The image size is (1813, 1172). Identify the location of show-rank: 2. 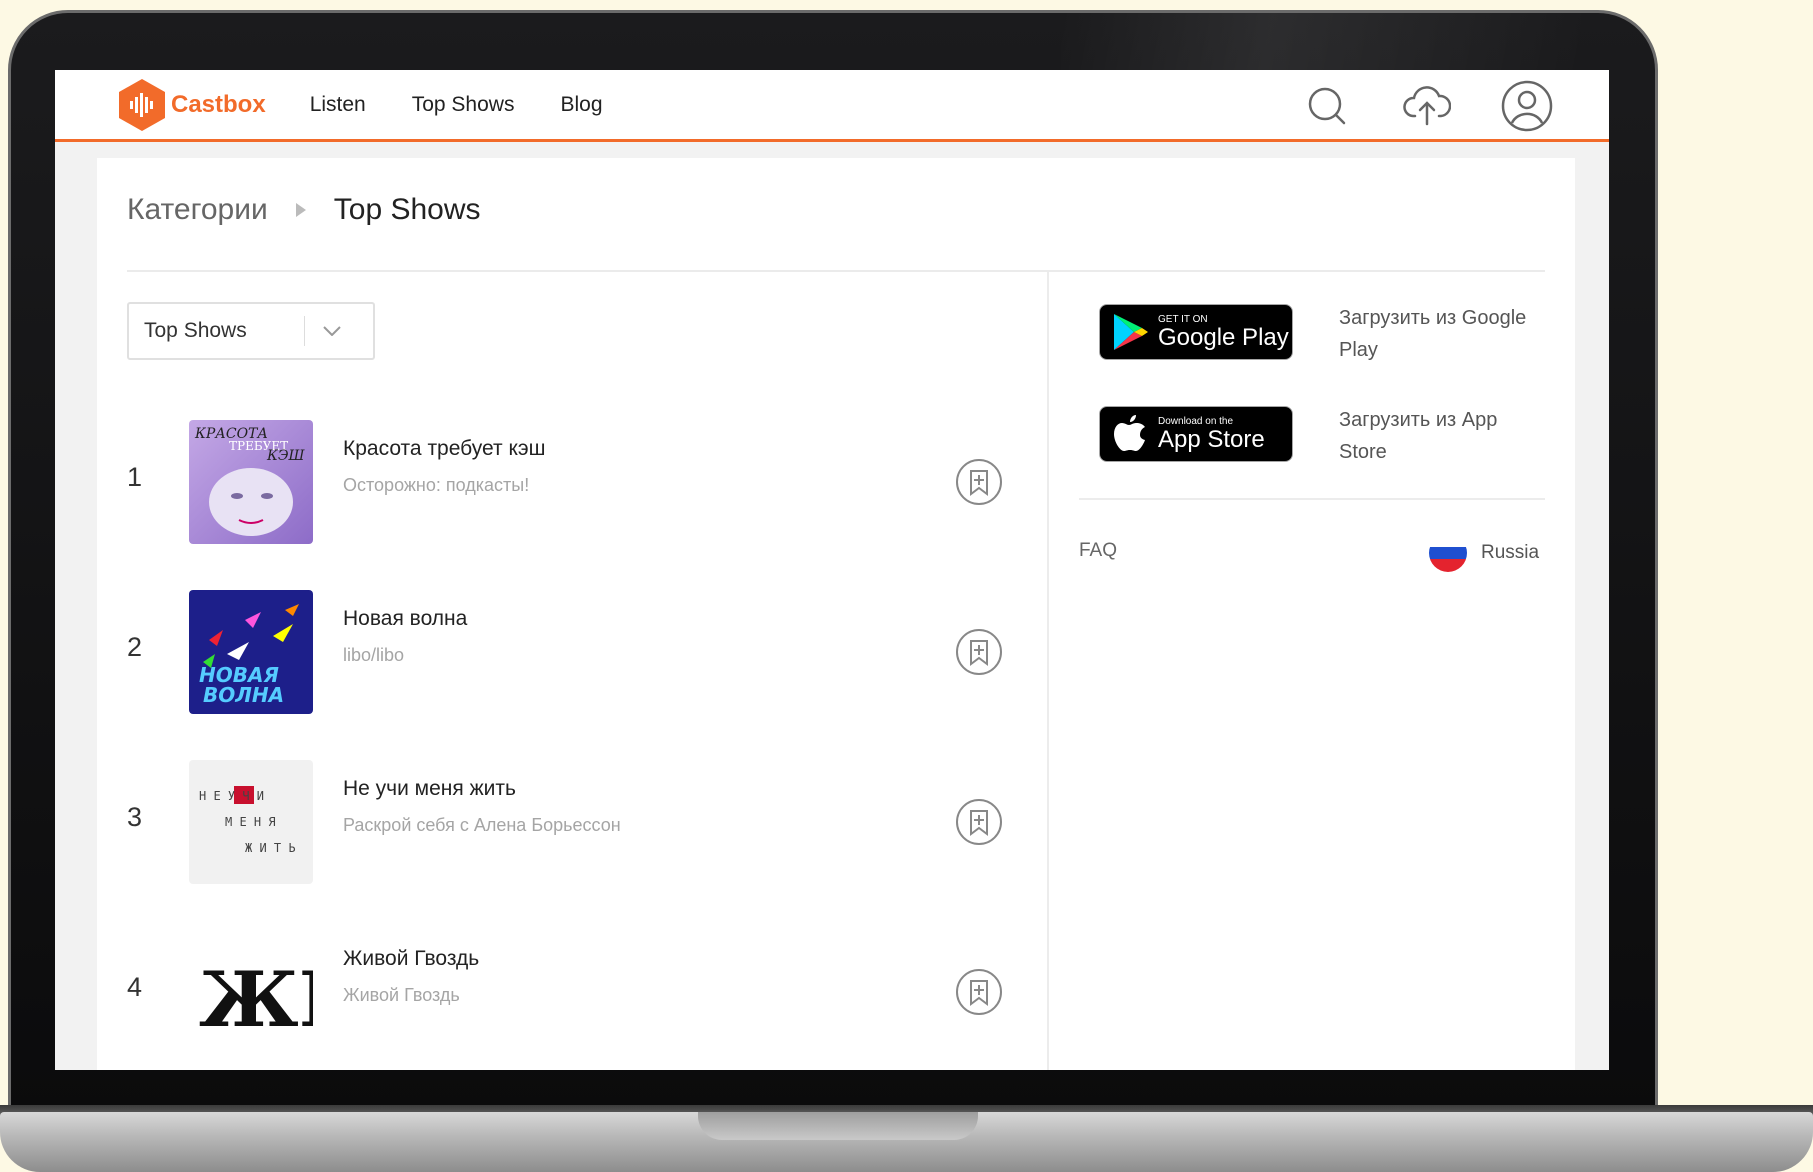
(135, 647).